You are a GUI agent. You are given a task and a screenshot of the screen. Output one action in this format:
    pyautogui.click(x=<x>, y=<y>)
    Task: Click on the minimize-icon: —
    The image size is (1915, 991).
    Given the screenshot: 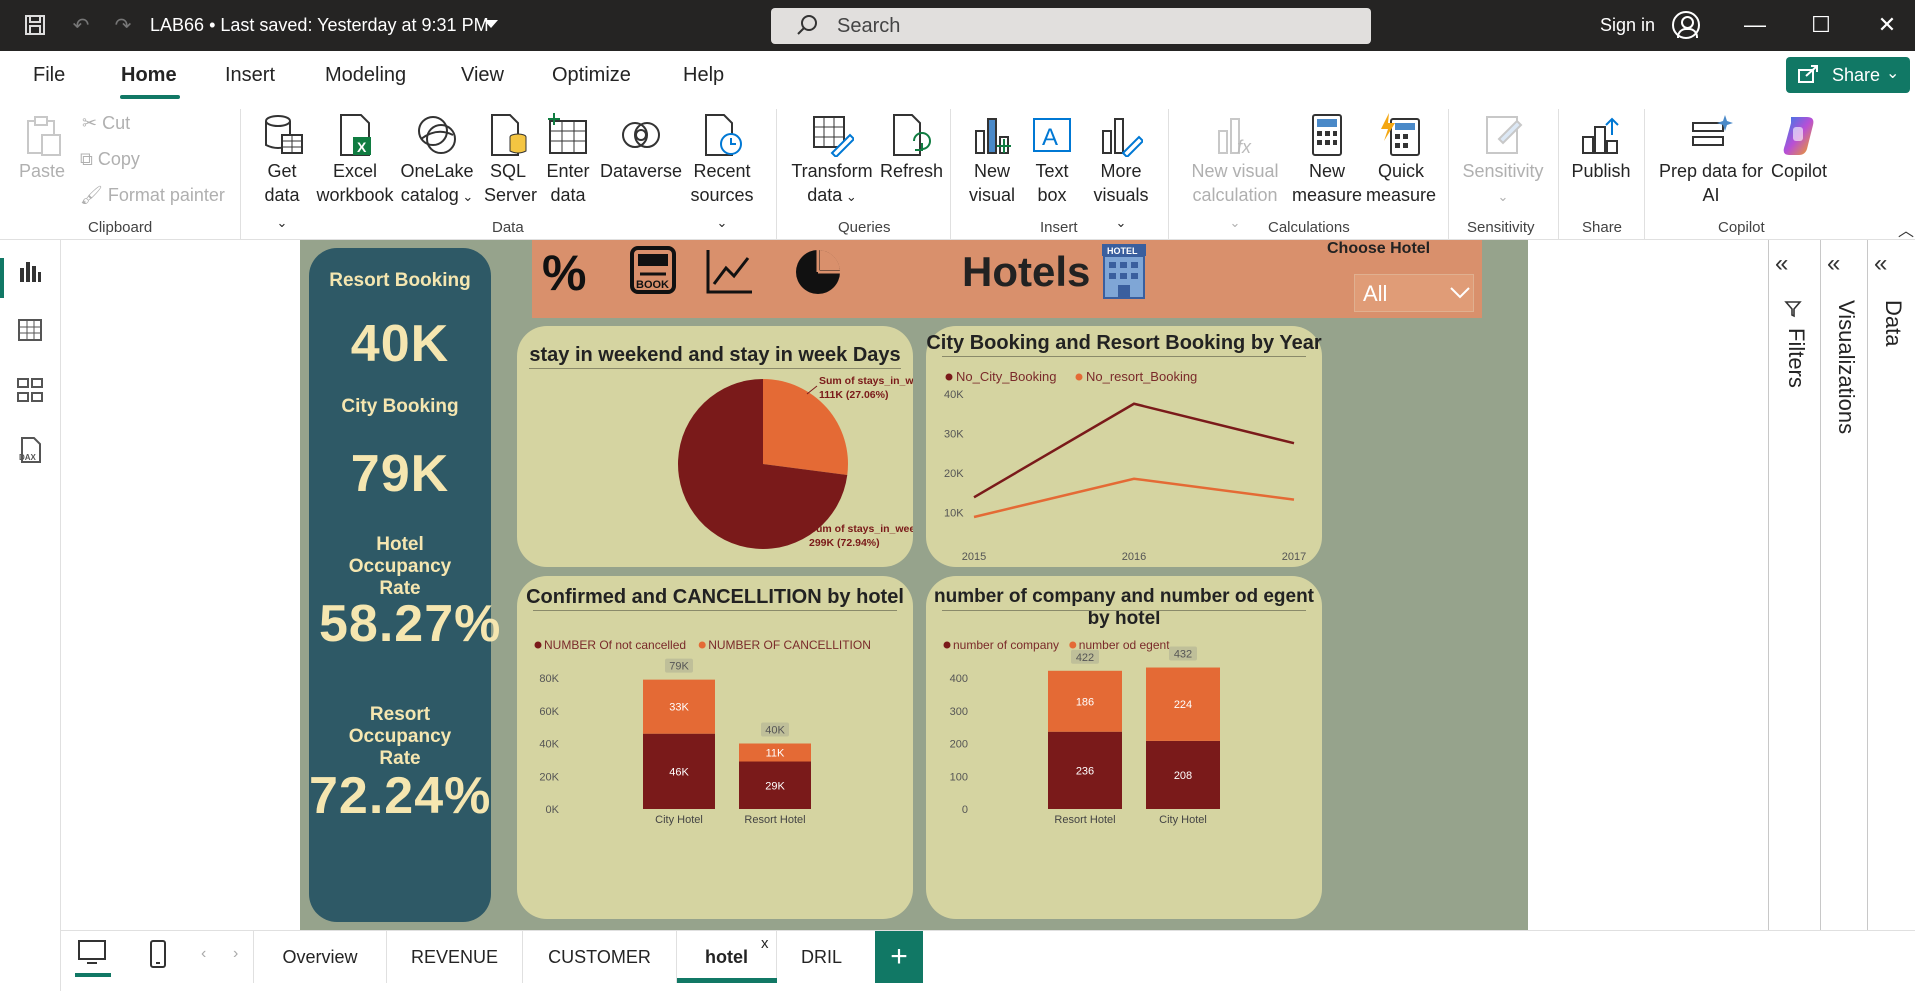 What is the action you would take?
    pyautogui.click(x=1755, y=26)
    